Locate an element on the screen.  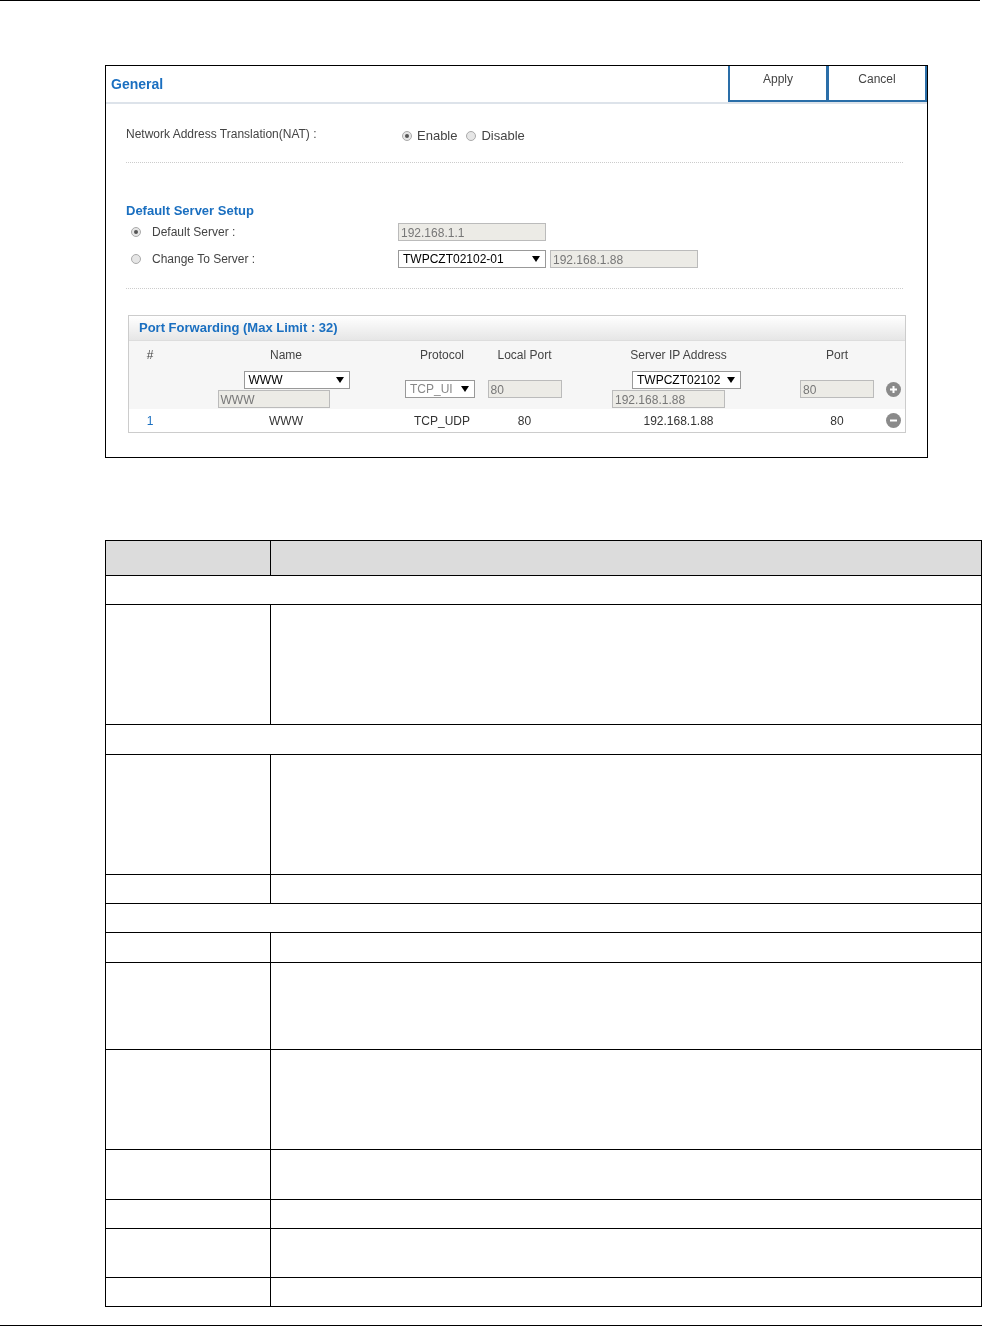
column-header: Server IP Address is located at coordinates (678, 355).